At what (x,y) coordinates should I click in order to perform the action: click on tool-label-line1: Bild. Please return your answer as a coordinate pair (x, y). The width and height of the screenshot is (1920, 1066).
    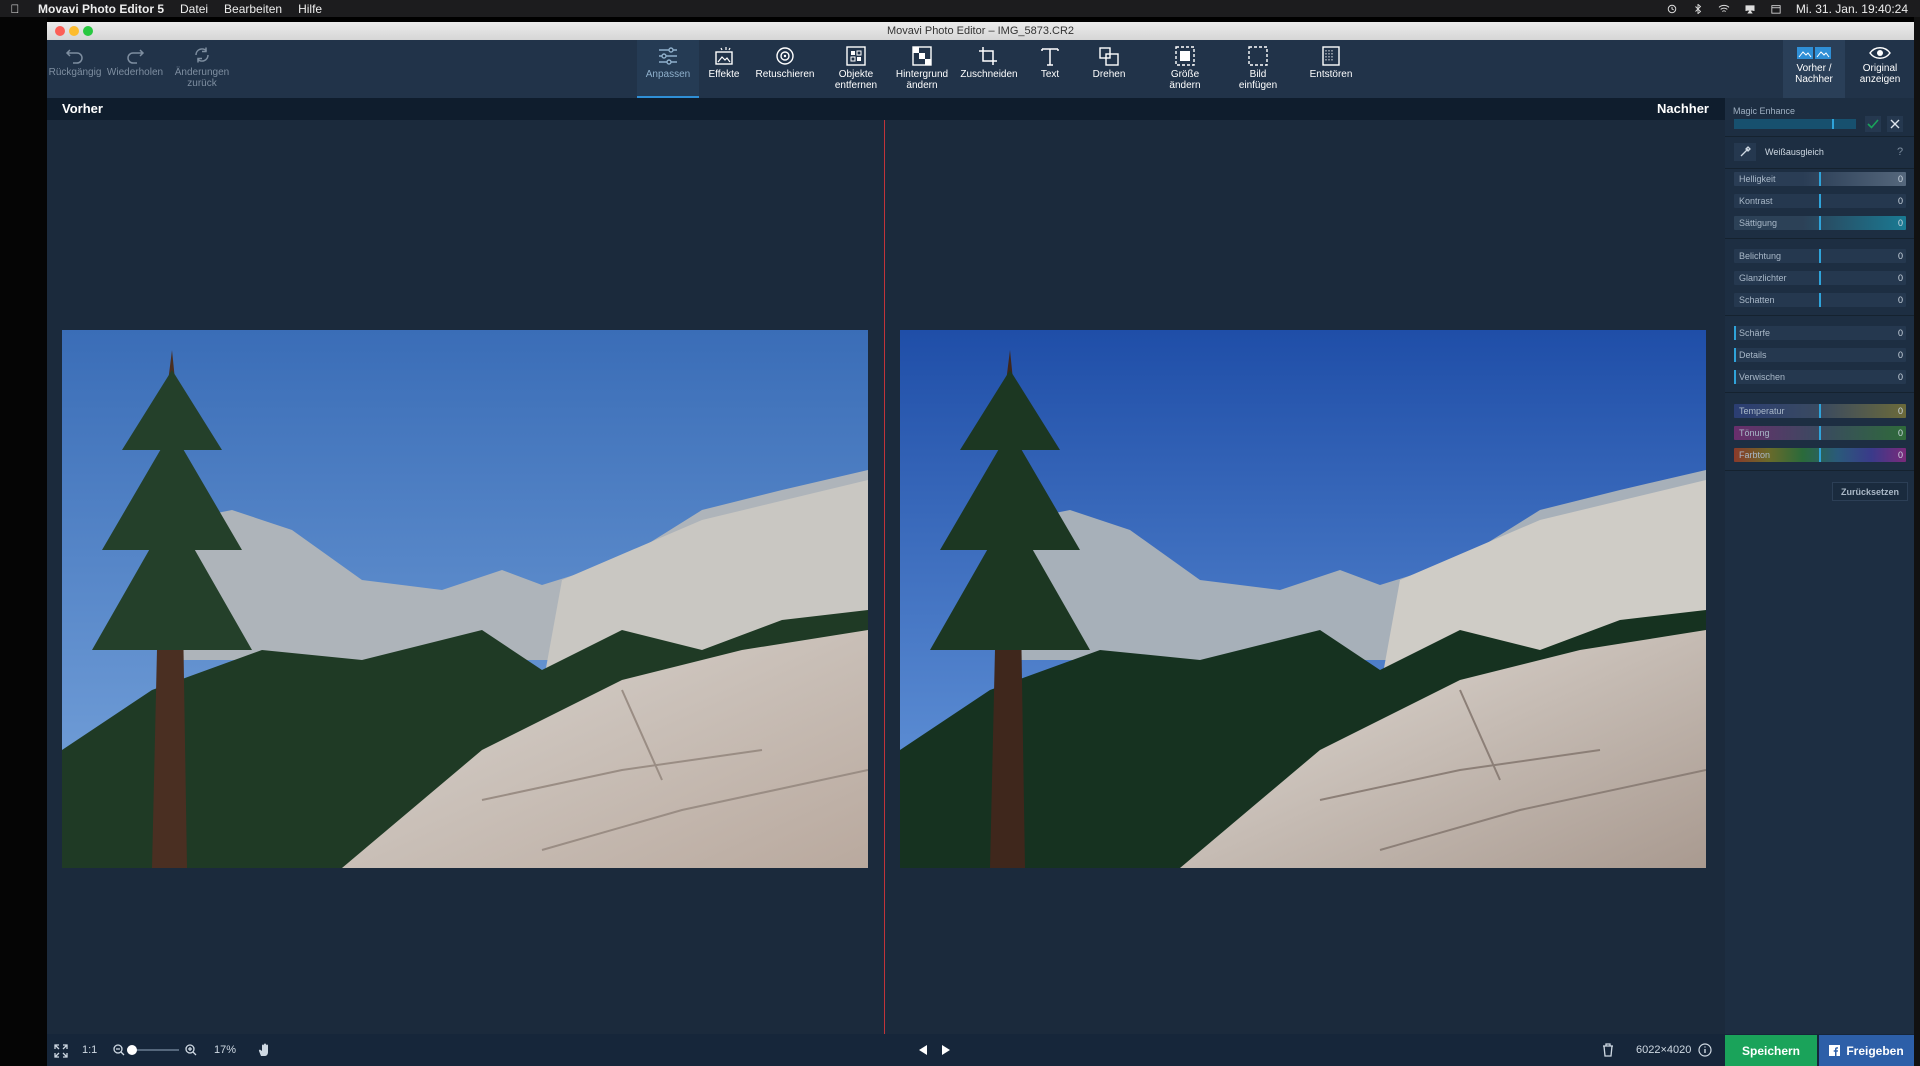
    Looking at the image, I should click on (1258, 74).